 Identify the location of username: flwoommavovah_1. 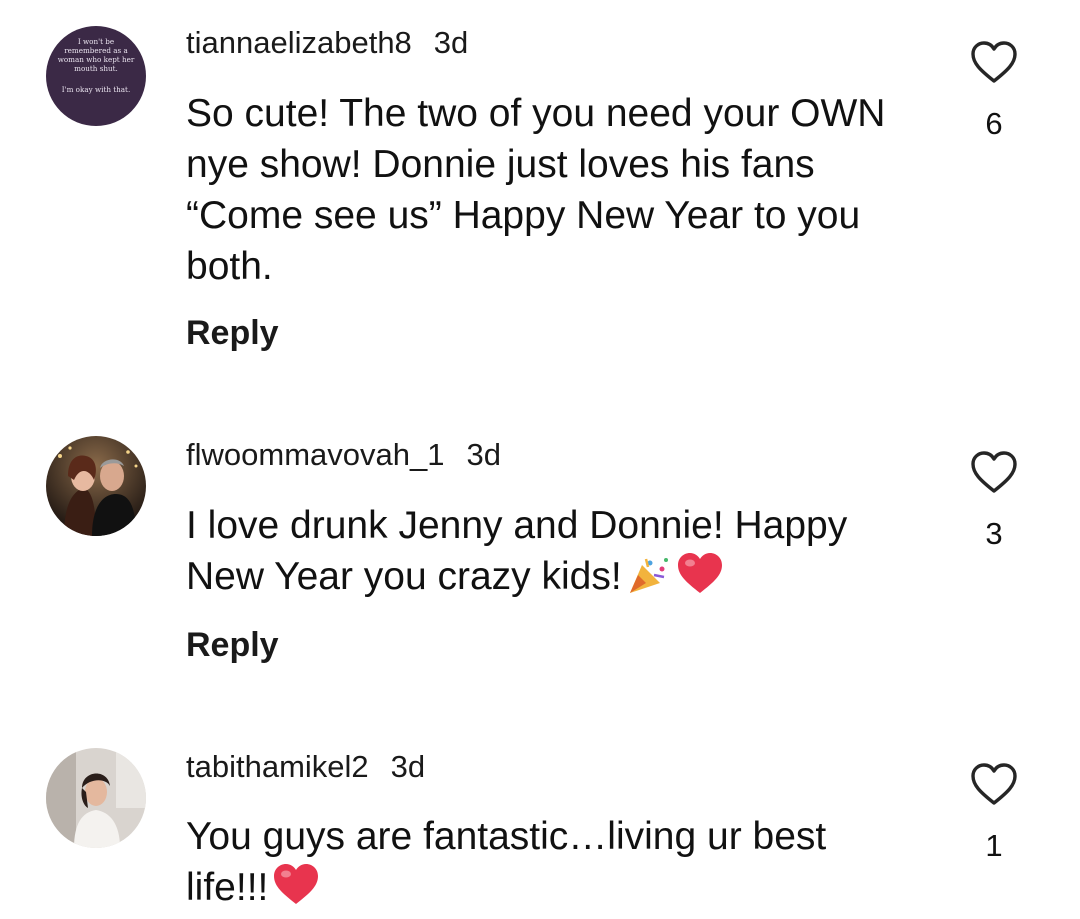
(315, 454).